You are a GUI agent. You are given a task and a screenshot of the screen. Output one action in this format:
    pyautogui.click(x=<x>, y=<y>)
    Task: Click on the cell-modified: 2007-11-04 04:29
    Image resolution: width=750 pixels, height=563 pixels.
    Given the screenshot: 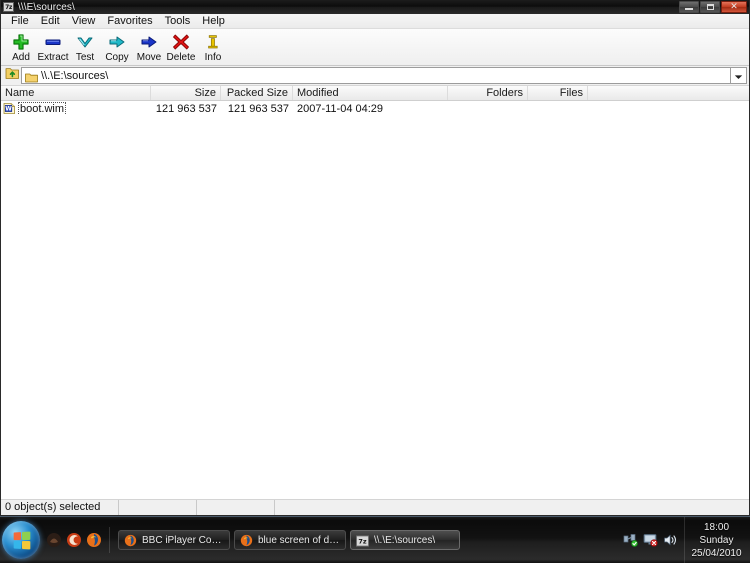 What is the action you would take?
    pyautogui.click(x=340, y=108)
    